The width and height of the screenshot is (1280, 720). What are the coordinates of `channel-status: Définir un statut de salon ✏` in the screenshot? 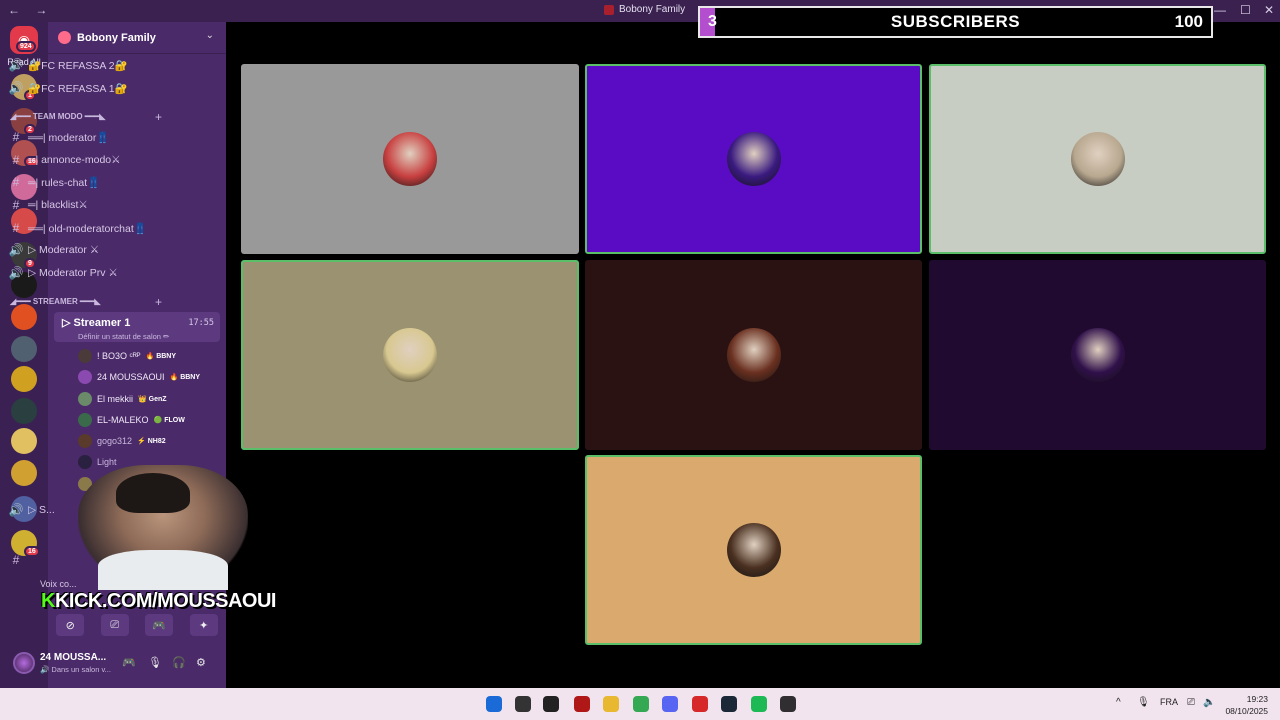 It's located at (123, 336).